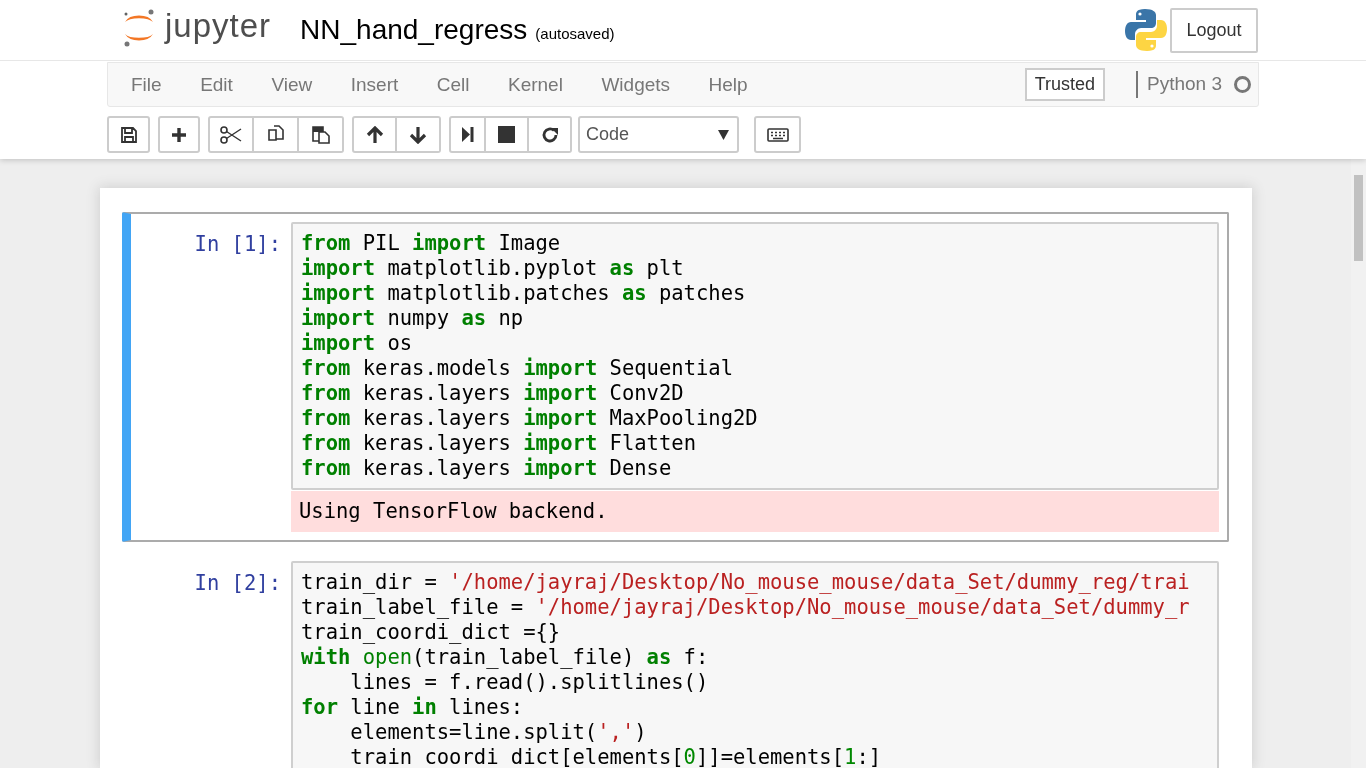 The image size is (1366, 768). Describe the element at coordinates (755, 511) in the screenshot. I see `stderr-output: Using TensorFlow backend.` at that location.